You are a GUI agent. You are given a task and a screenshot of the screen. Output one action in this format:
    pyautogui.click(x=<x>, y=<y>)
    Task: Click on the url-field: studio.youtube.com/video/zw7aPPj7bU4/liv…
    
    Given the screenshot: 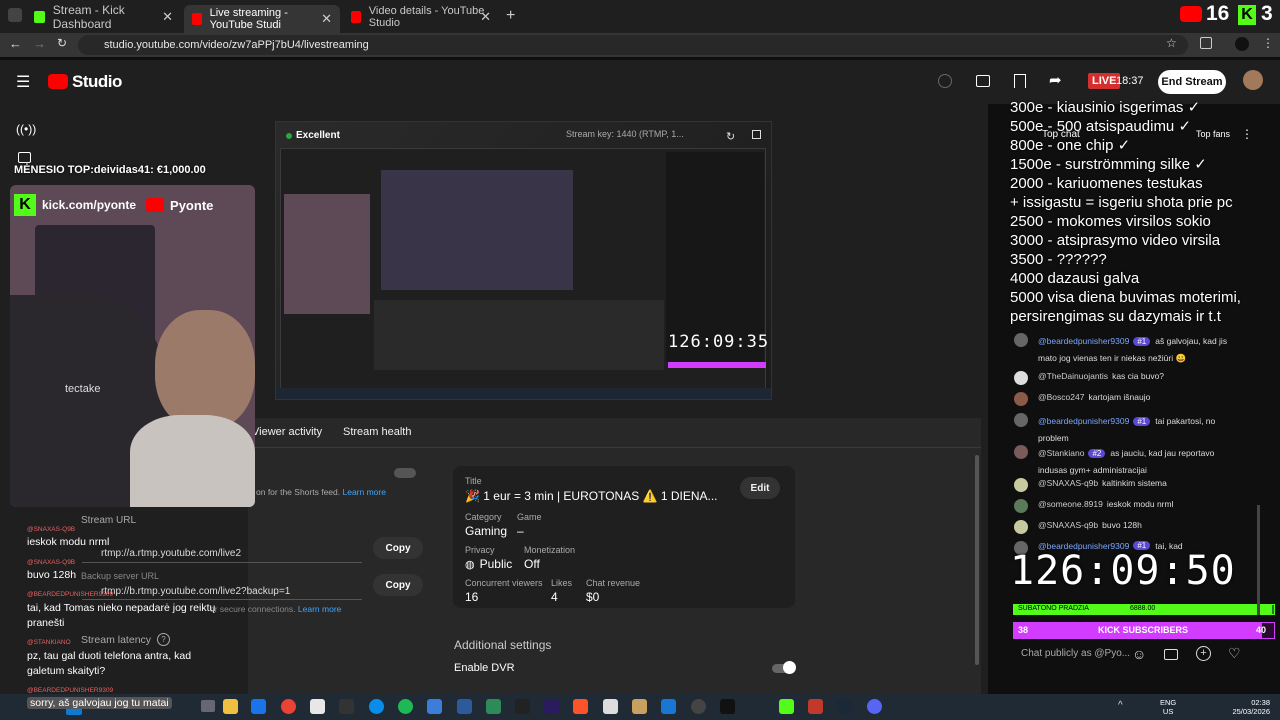 What is the action you would take?
    pyautogui.click(x=633, y=45)
    